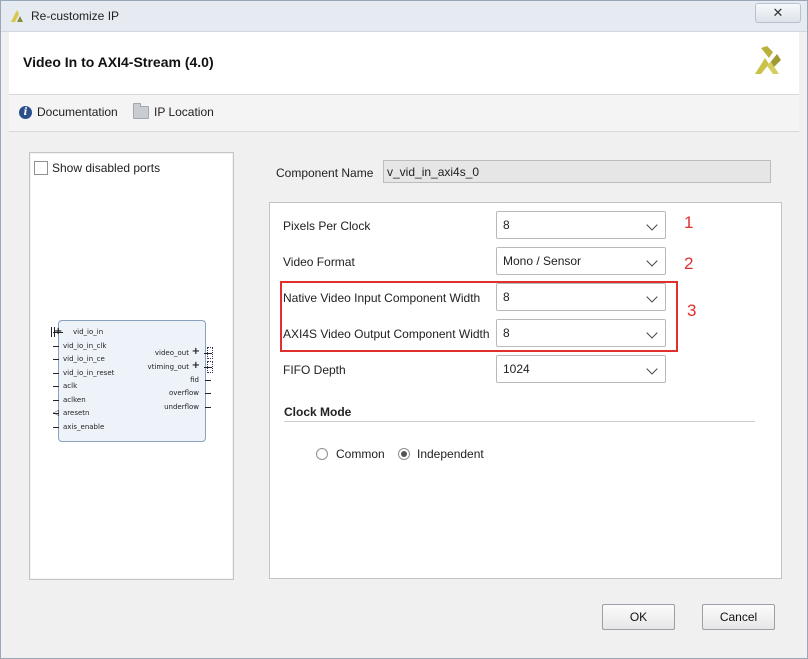  Describe the element at coordinates (360, 454) in the screenshot. I see `clock-mode-common-label: Common` at that location.